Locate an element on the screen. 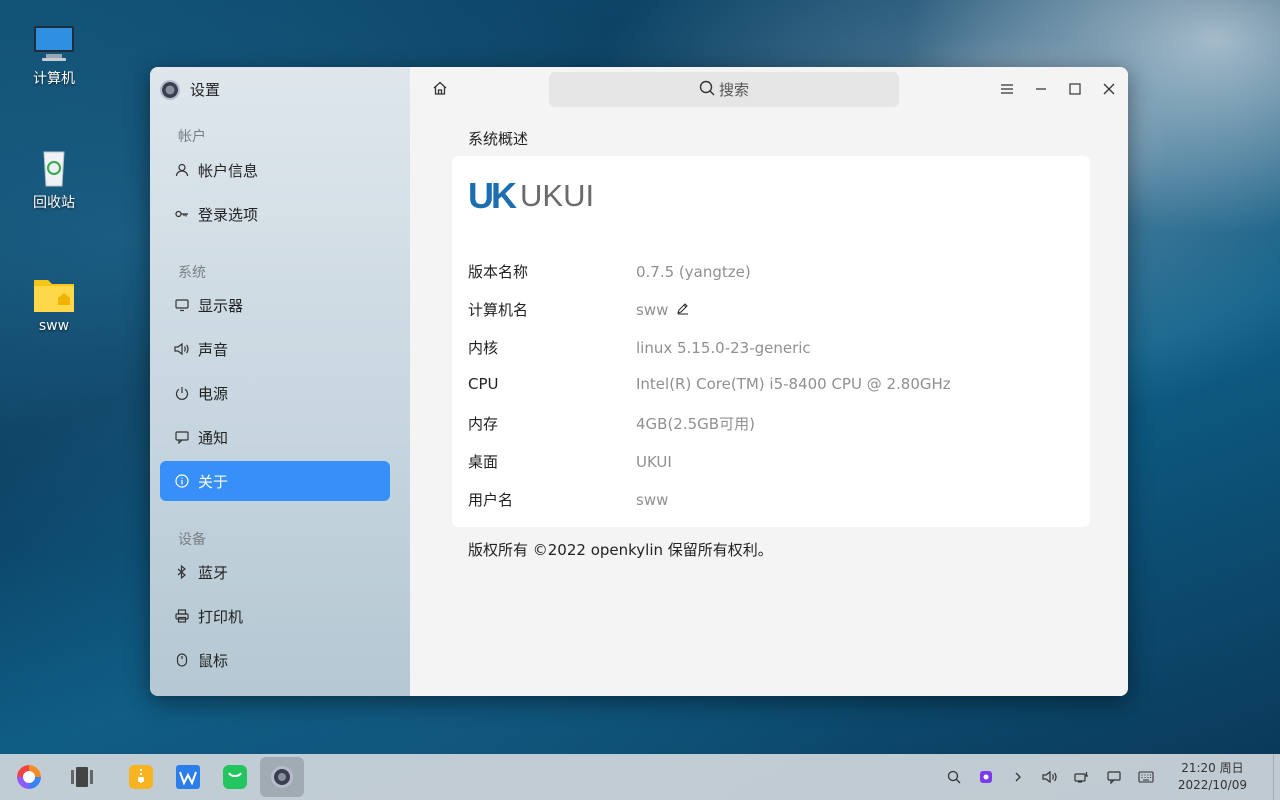 Image resolution: width=1280 pixels, height=800 pixels. info-value: 0.7.5 (yangtze) is located at coordinates (693, 271).